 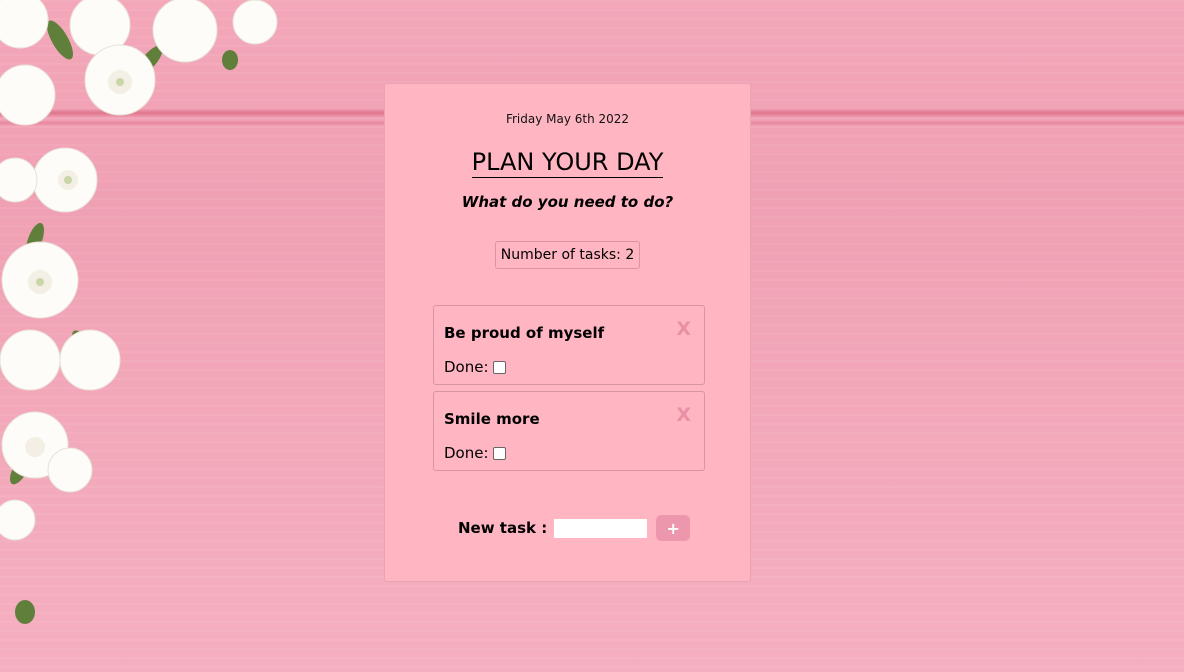 I want to click on page-title-text: PLAN YOUR DAY, so click(x=567, y=163).